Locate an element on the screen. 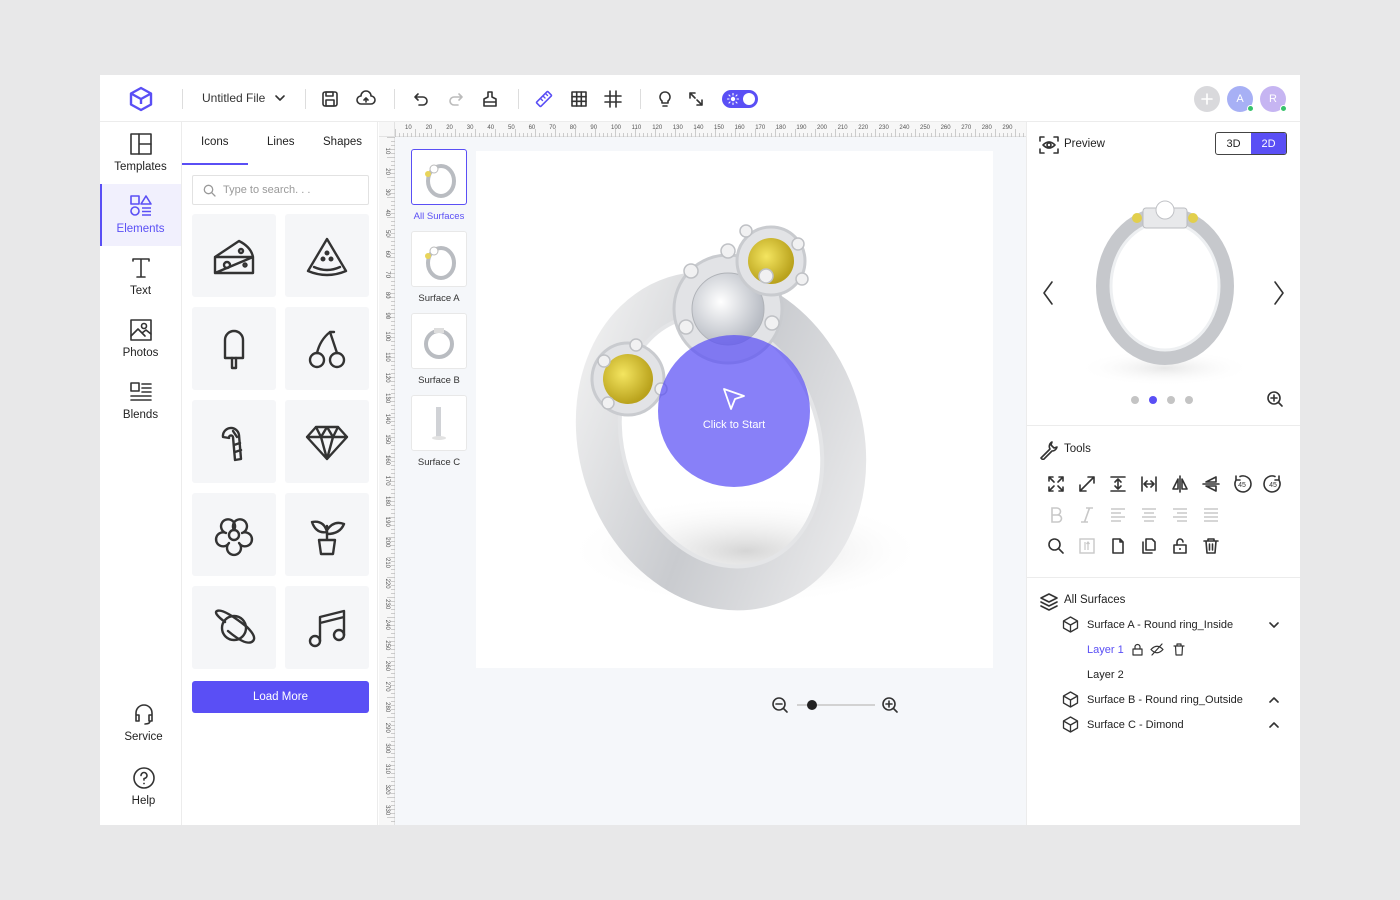 The height and width of the screenshot is (900, 1400). rail-item-service: Service is located at coordinates (140, 723).